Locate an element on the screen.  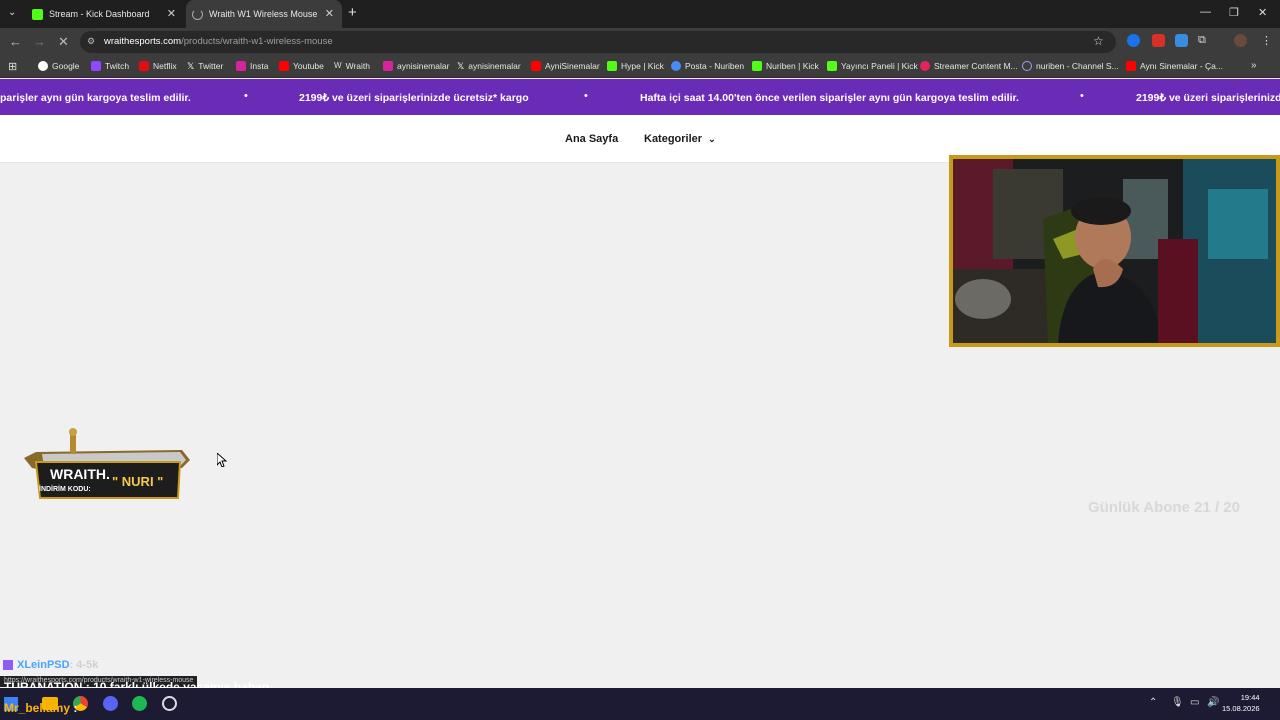
new-tab-icon: + is located at coordinates (352, 12).